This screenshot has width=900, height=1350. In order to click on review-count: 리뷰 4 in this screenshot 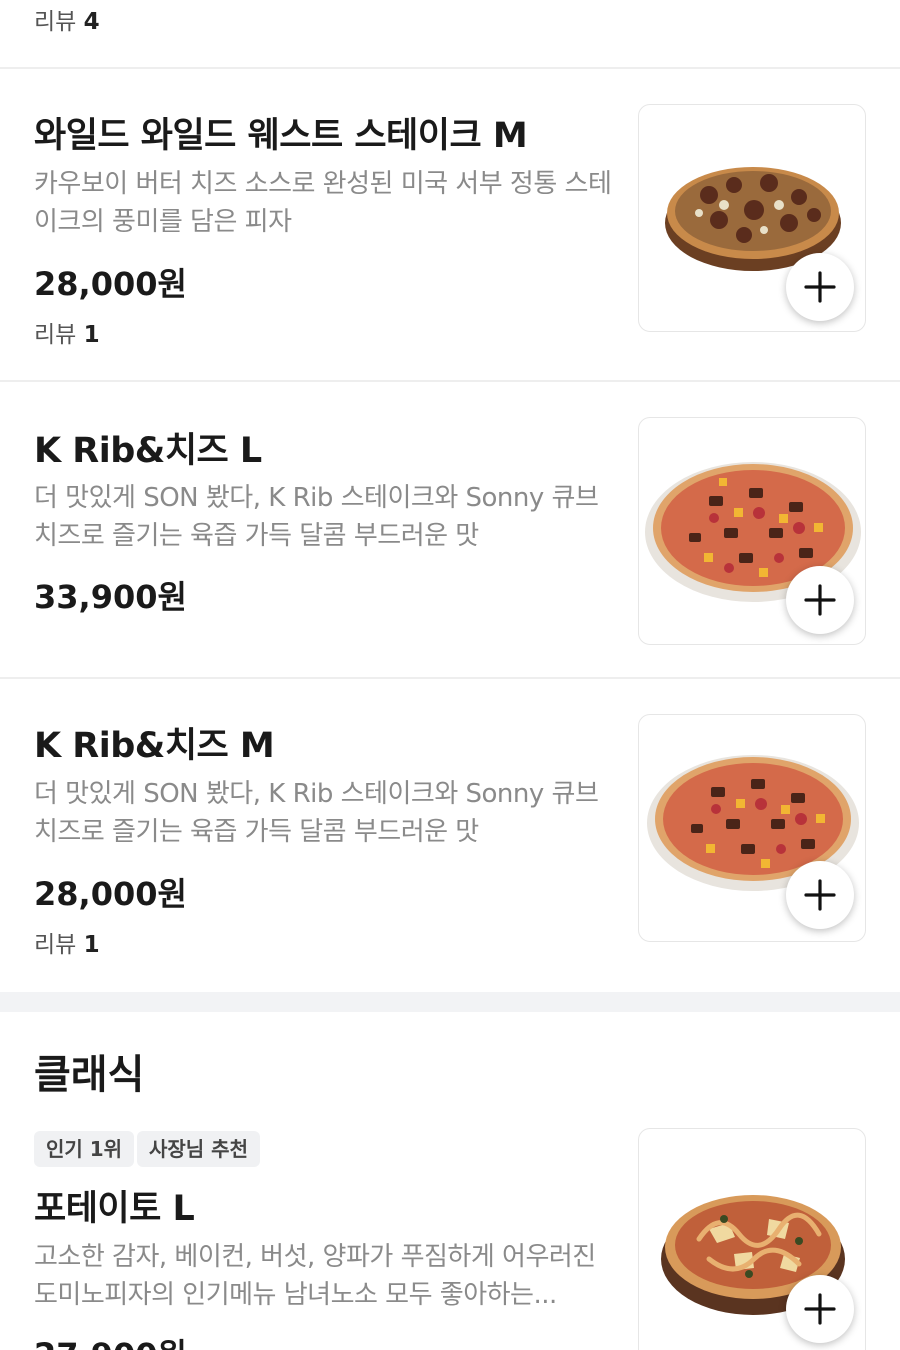, I will do `click(67, 19)`.